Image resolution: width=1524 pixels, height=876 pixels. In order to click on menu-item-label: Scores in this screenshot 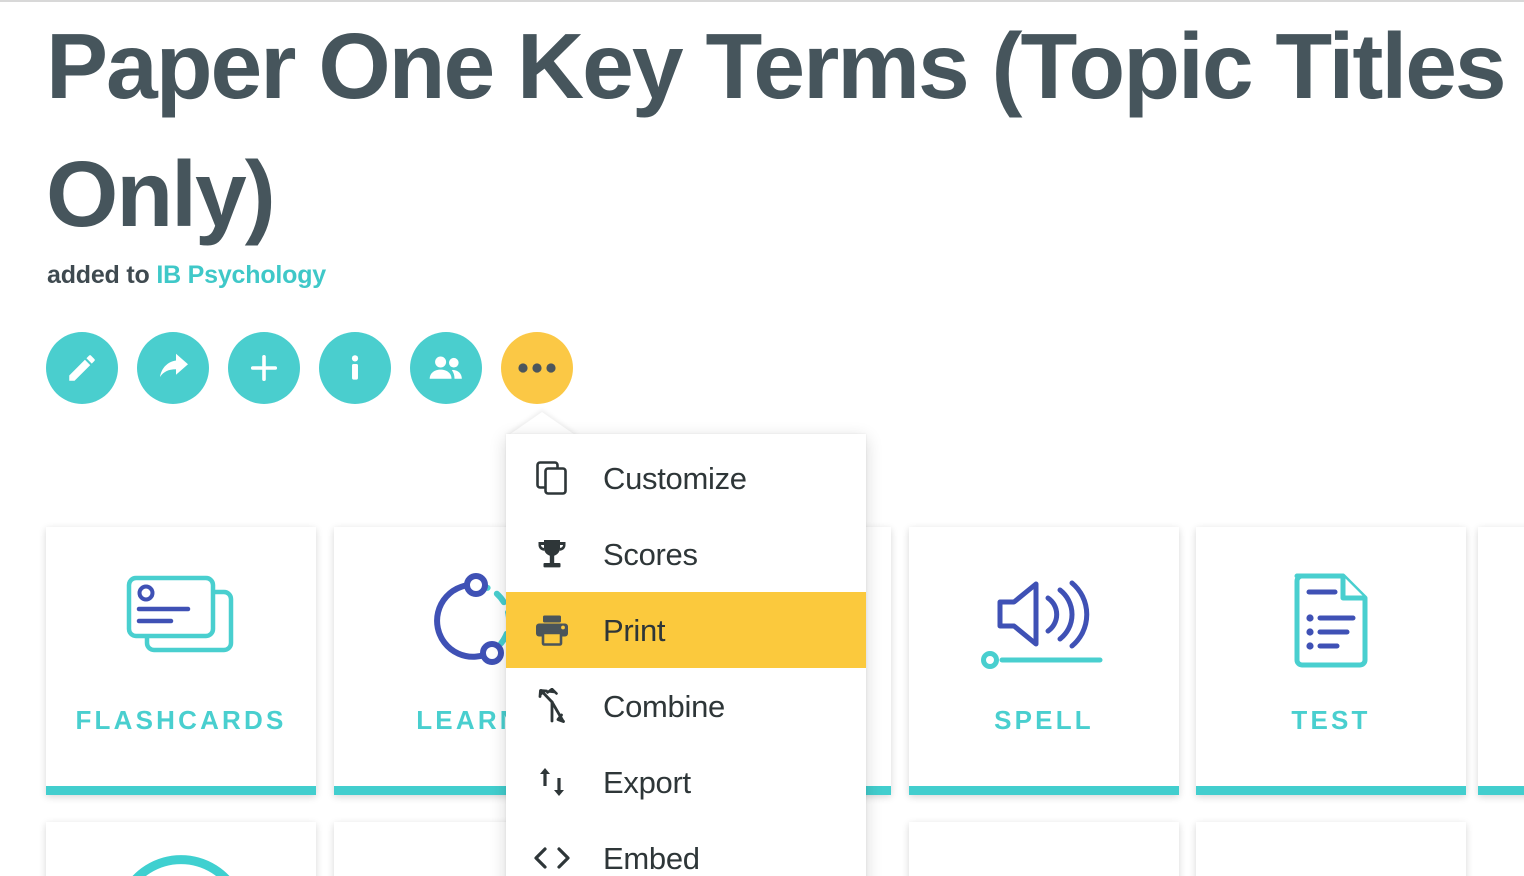, I will do `click(650, 554)`.